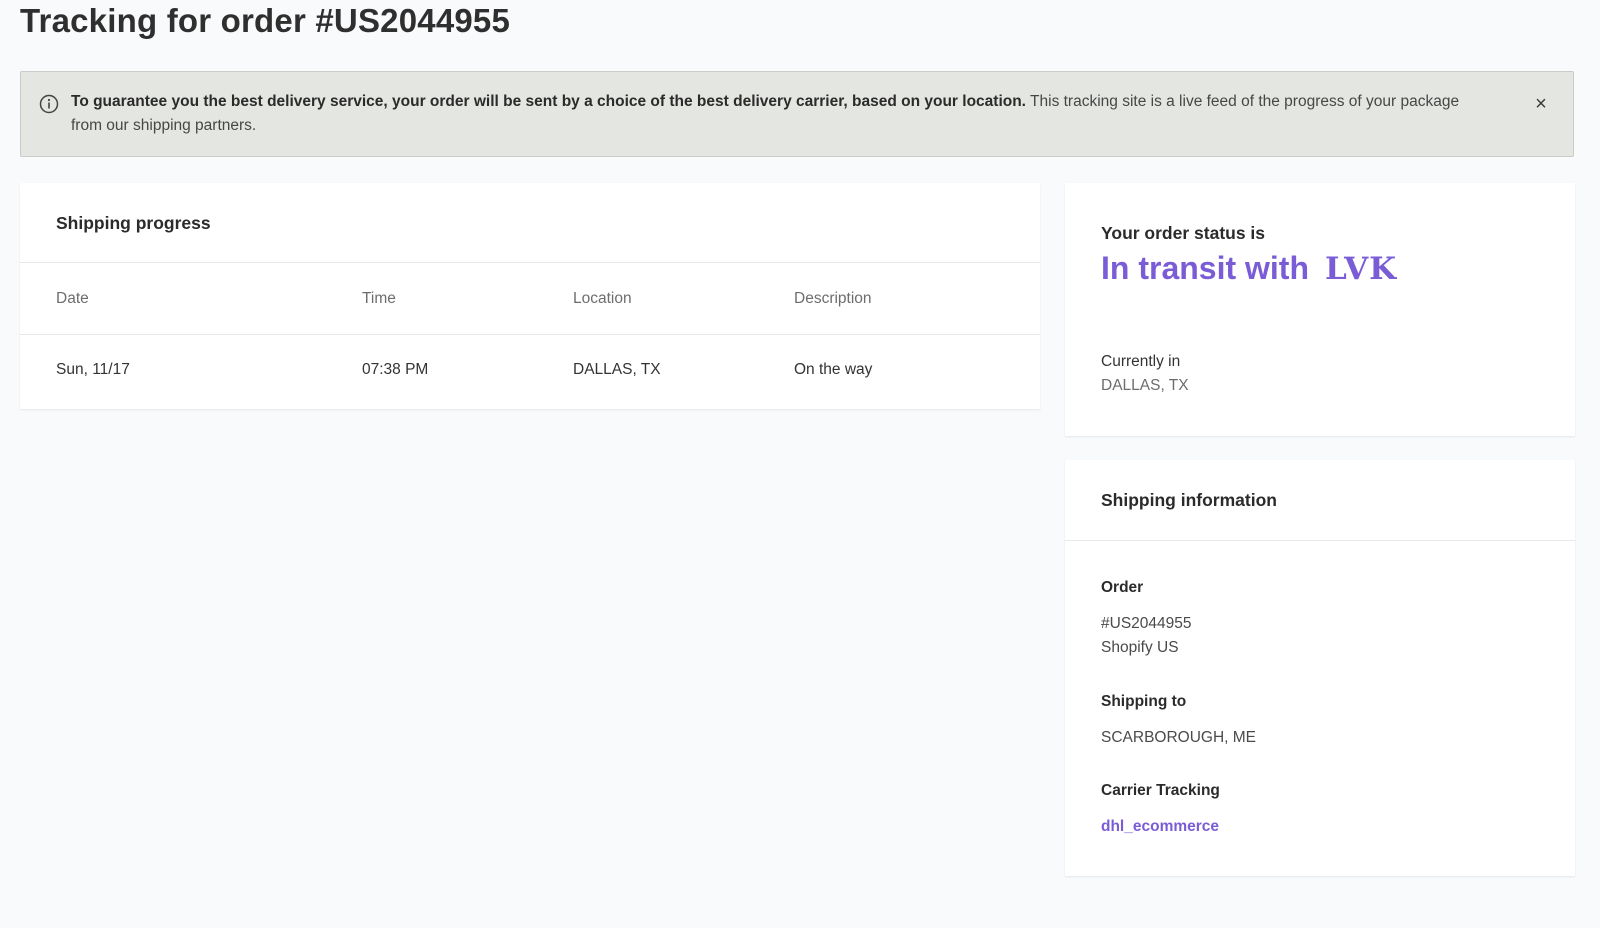 The image size is (1600, 928). Describe the element at coordinates (1179, 737) in the screenshot. I see `shipping-to-value: SCARBOROUGH, ME` at that location.